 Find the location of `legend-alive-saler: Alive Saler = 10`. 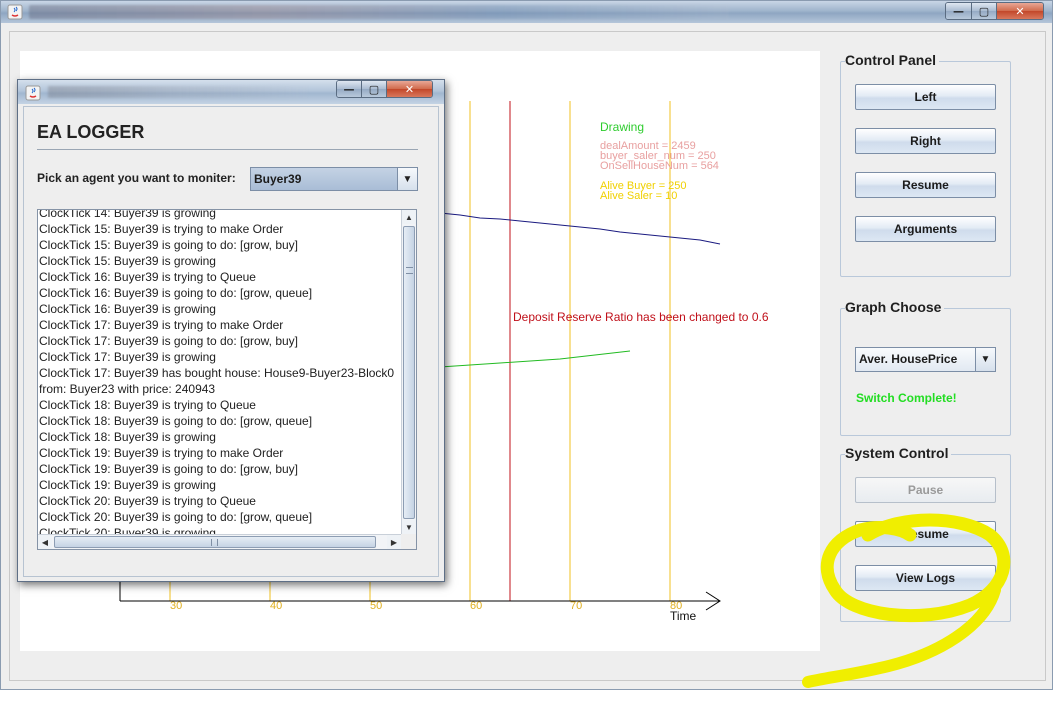

legend-alive-saler: Alive Saler = 10 is located at coordinates (639, 196).